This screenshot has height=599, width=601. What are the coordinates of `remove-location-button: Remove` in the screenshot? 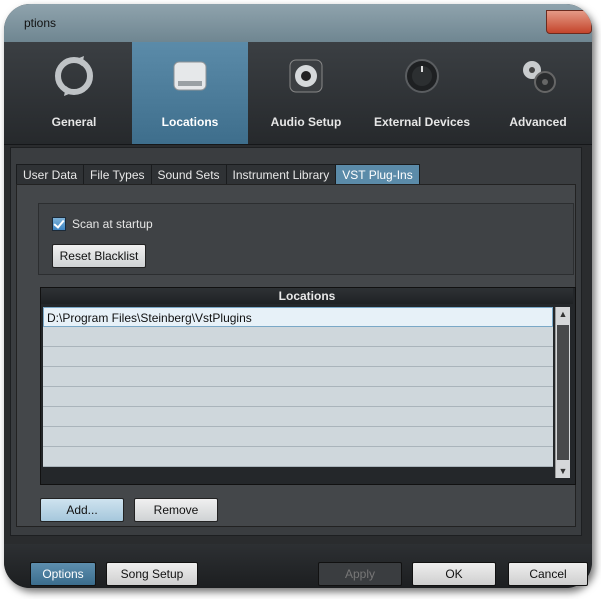 It's located at (176, 510).